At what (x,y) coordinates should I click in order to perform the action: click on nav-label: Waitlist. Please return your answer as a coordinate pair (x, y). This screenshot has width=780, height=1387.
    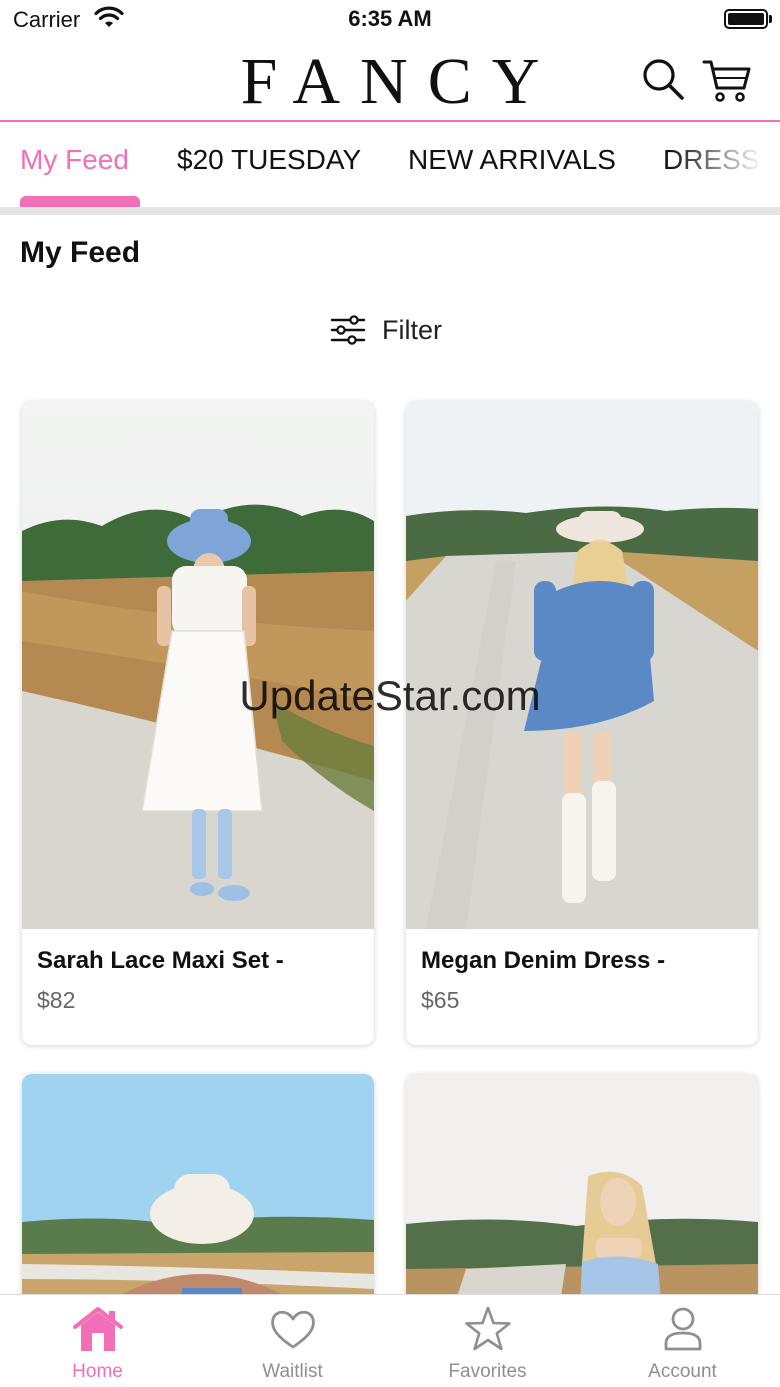
    Looking at the image, I should click on (292, 1371).